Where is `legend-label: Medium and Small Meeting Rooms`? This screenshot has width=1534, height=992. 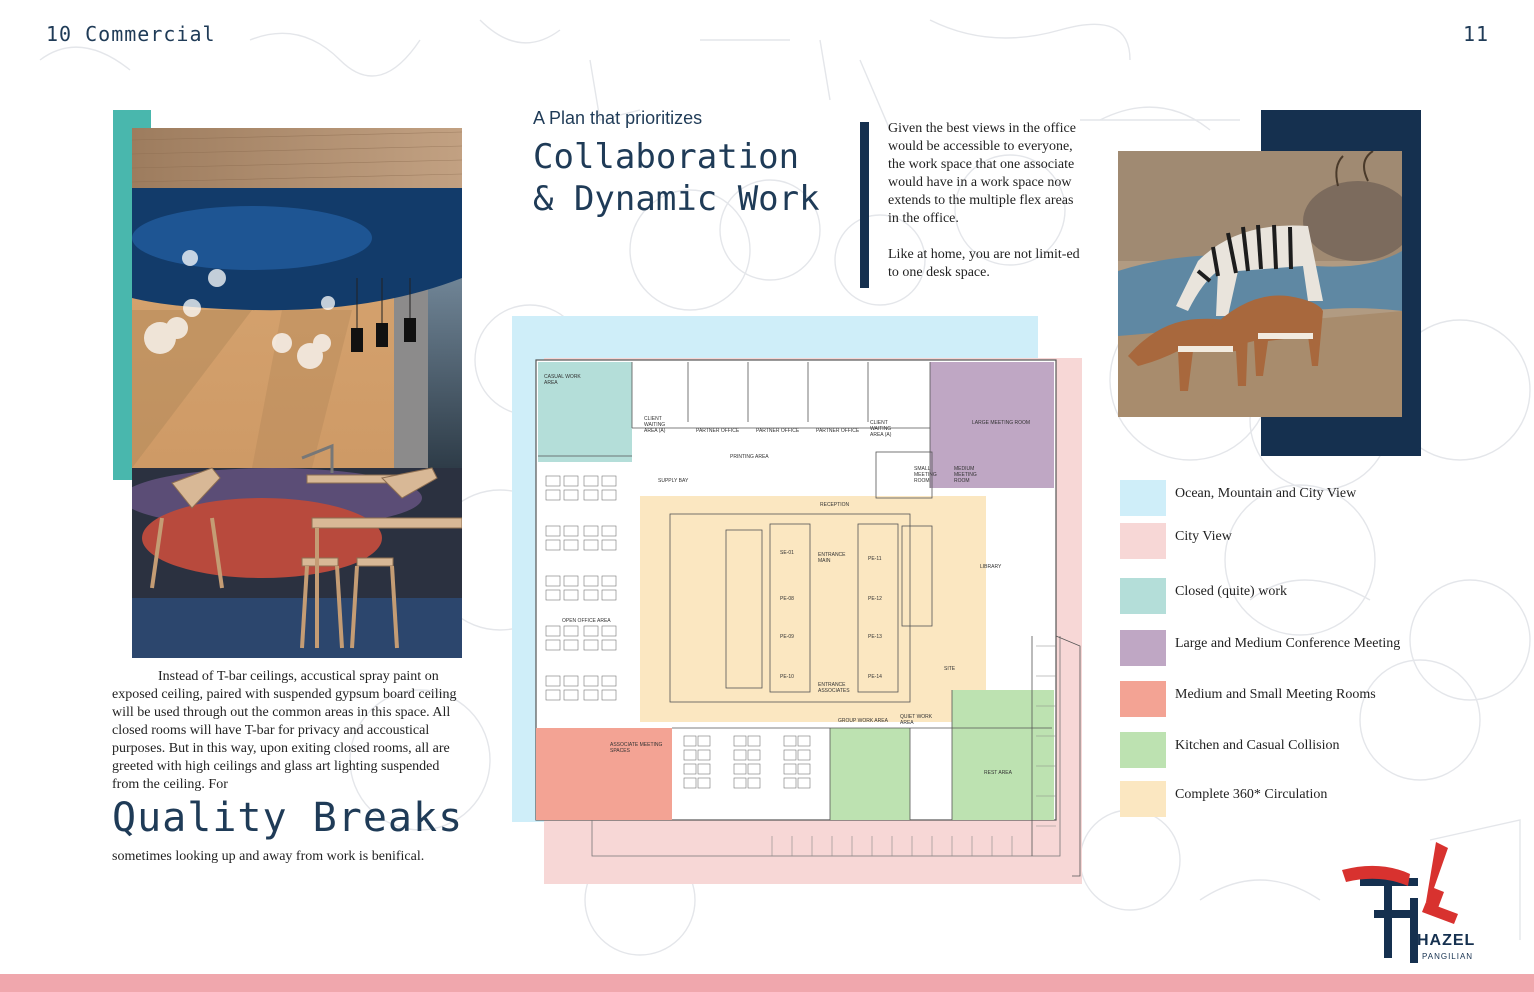 legend-label: Medium and Small Meeting Rooms is located at coordinates (1275, 694).